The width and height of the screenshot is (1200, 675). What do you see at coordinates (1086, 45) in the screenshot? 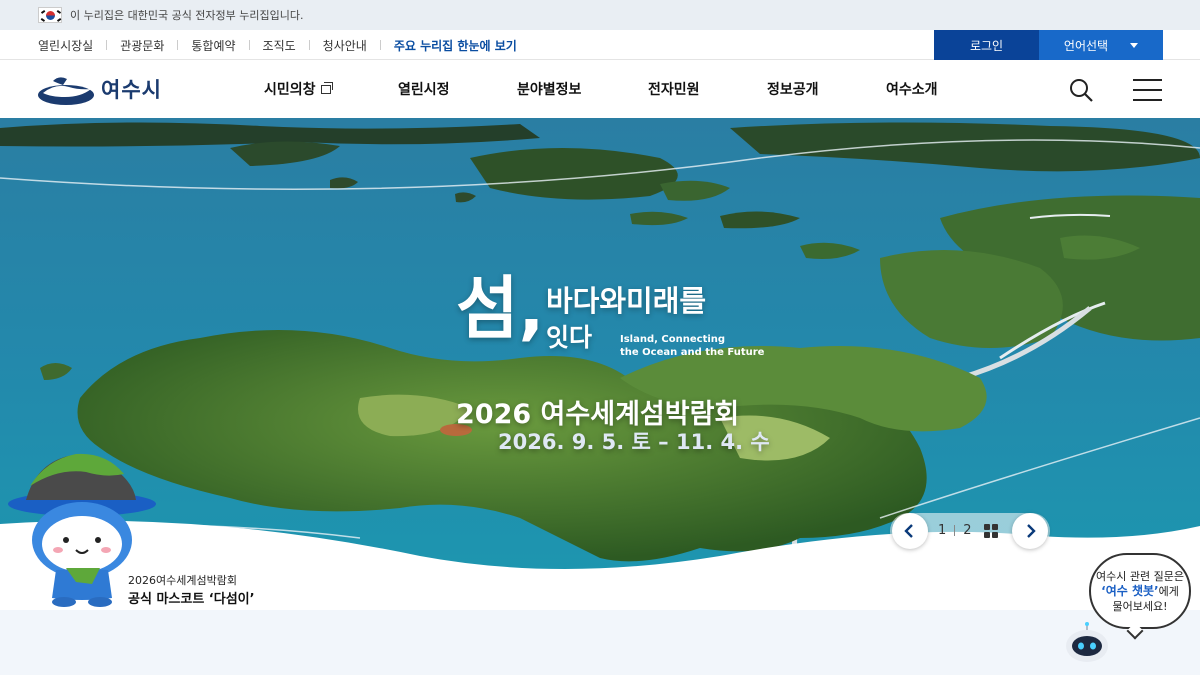
I see `language-select-label: 언어선택` at bounding box center [1086, 45].